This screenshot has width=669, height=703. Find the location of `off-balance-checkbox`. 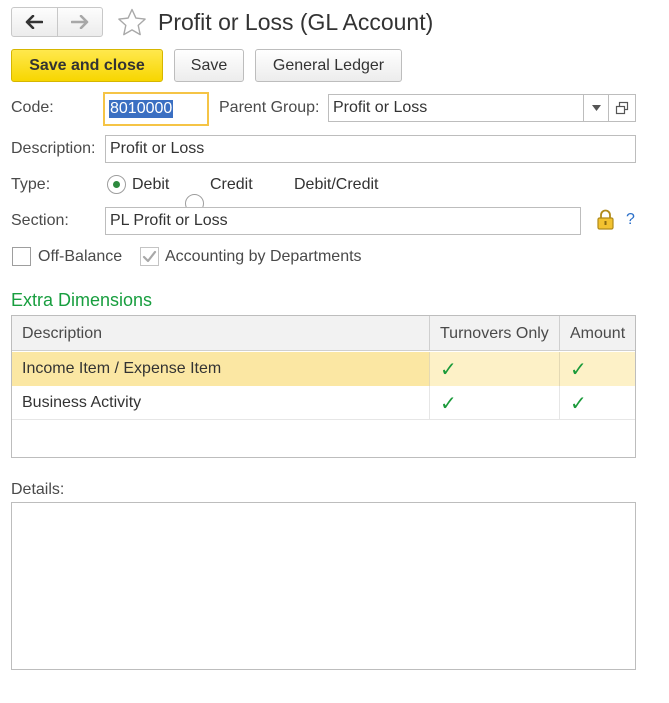

off-balance-checkbox is located at coordinates (21, 256).